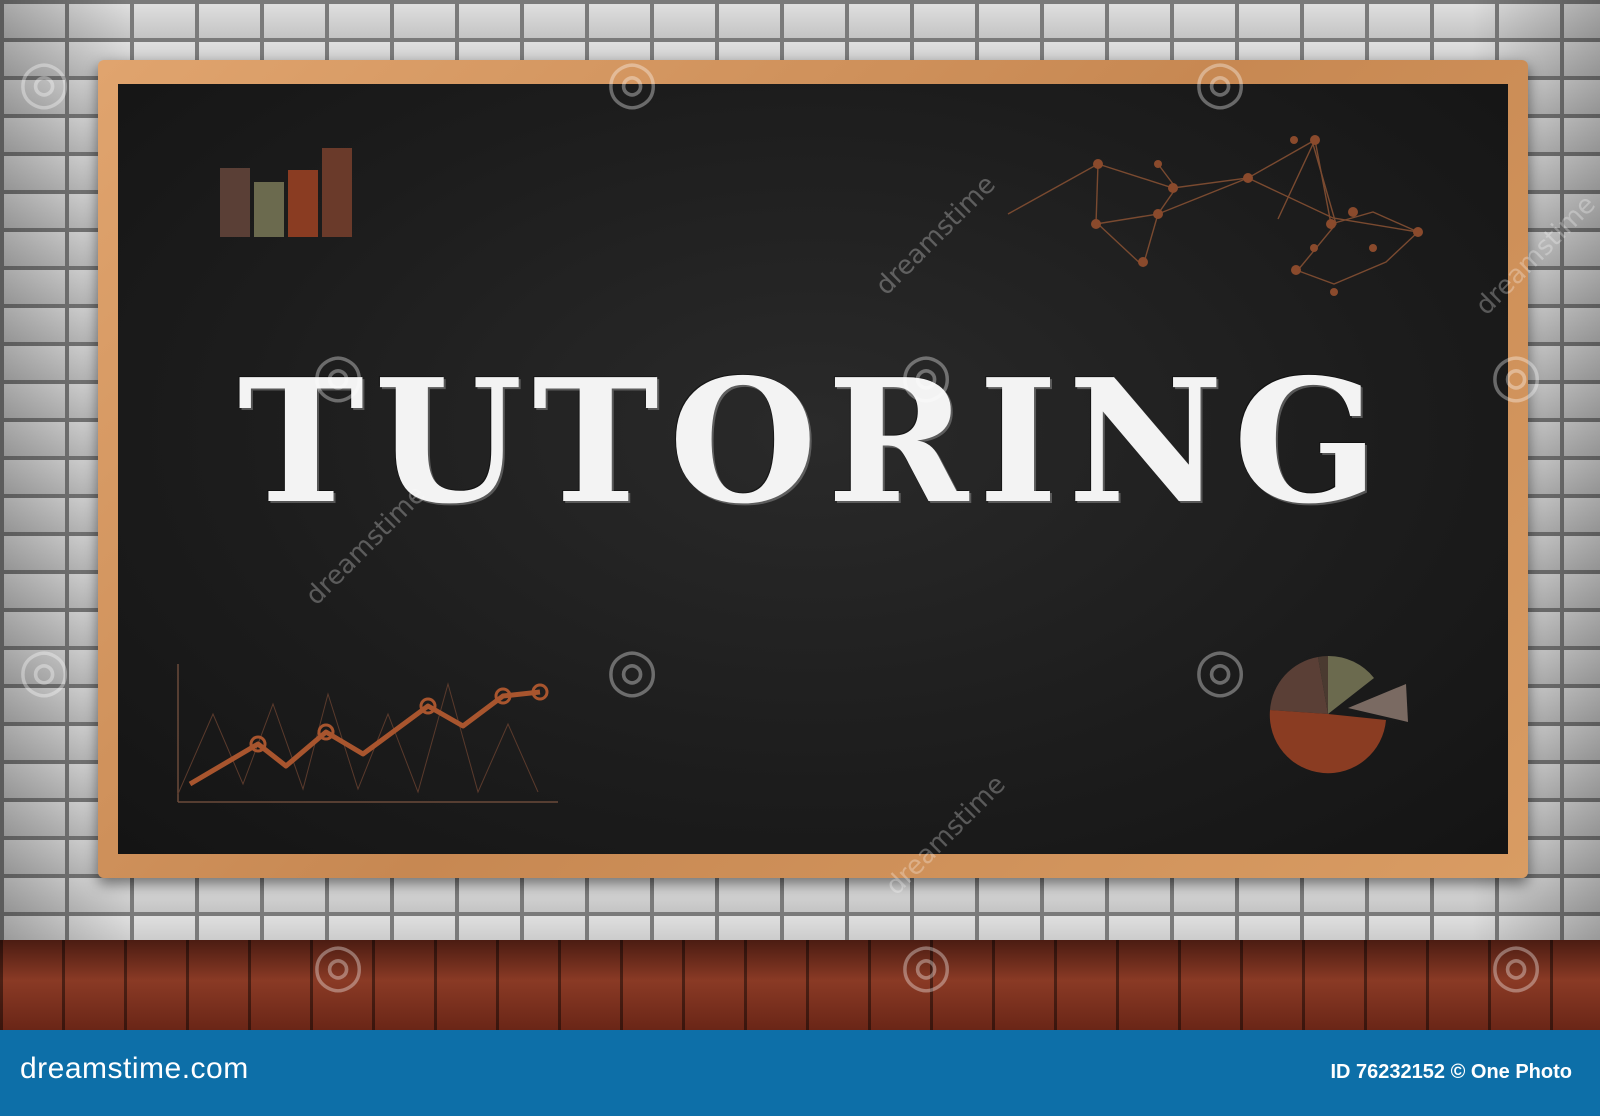 The height and width of the screenshot is (1116, 1600). Describe the element at coordinates (1338, 714) in the screenshot. I see `pie-chart-doodle` at that location.